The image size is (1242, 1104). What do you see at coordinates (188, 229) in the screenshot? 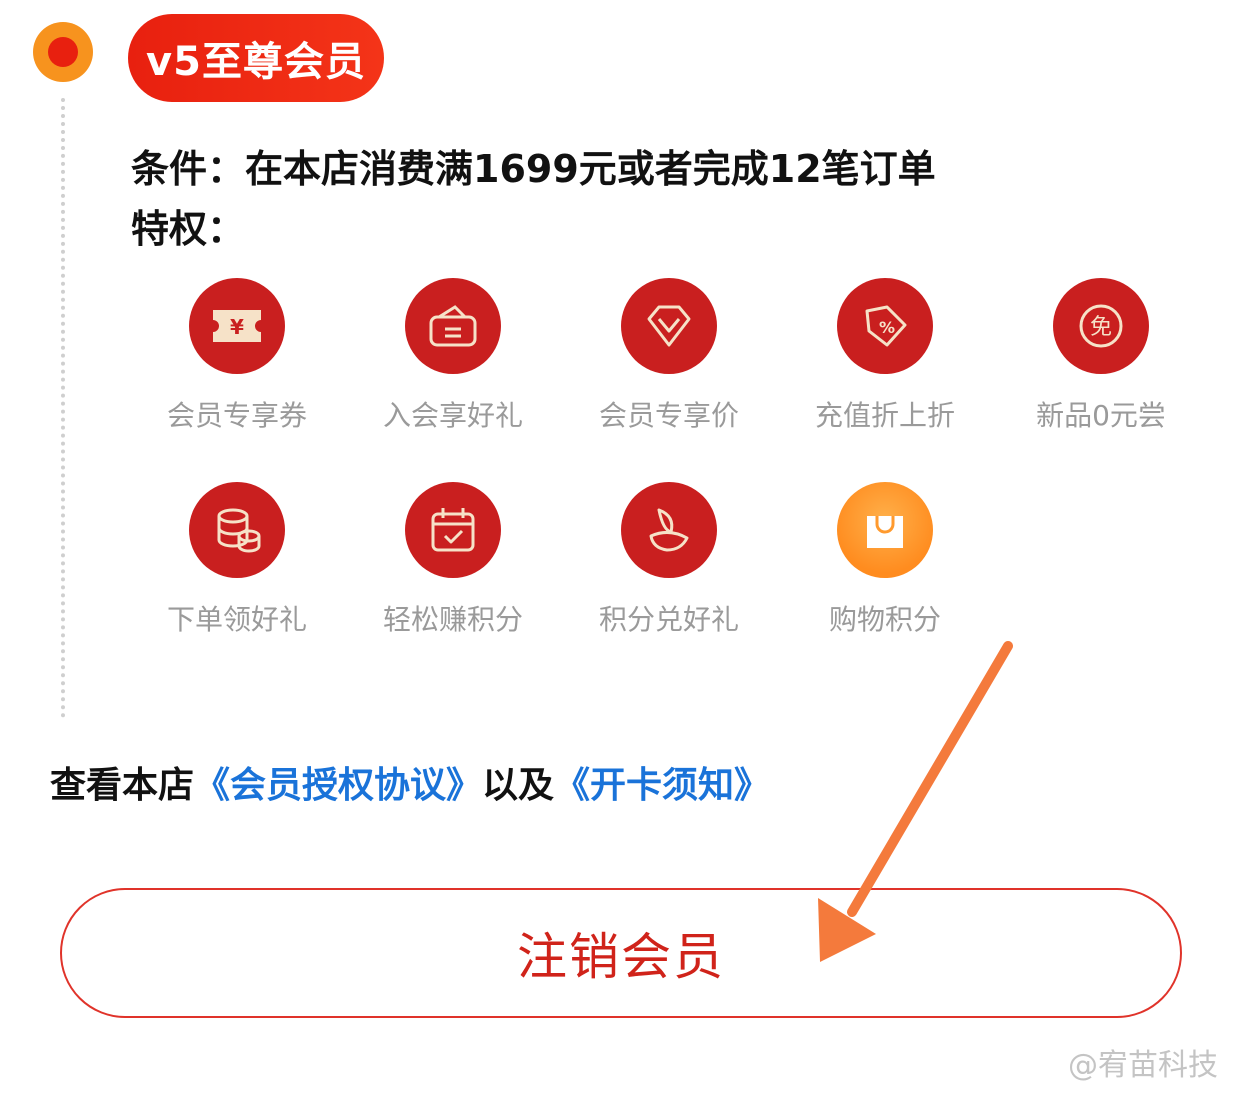
I see `privilege-title: 特权：` at bounding box center [188, 229].